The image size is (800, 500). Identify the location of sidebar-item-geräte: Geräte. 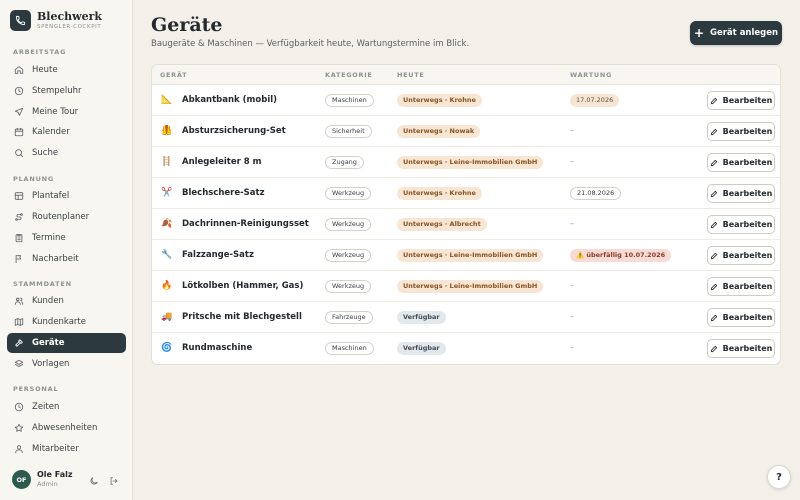
(66, 343).